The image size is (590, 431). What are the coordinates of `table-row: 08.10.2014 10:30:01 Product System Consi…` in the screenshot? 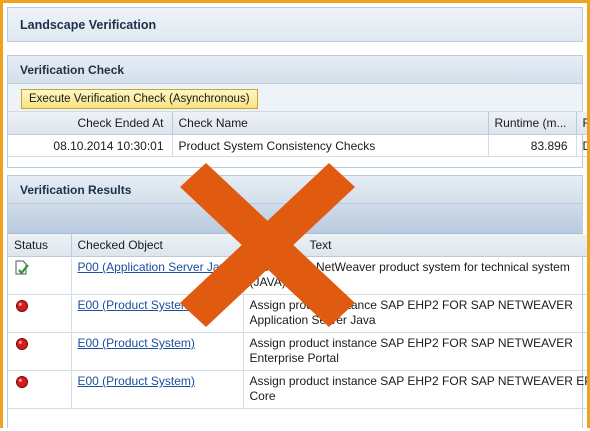 It's located at (297, 145).